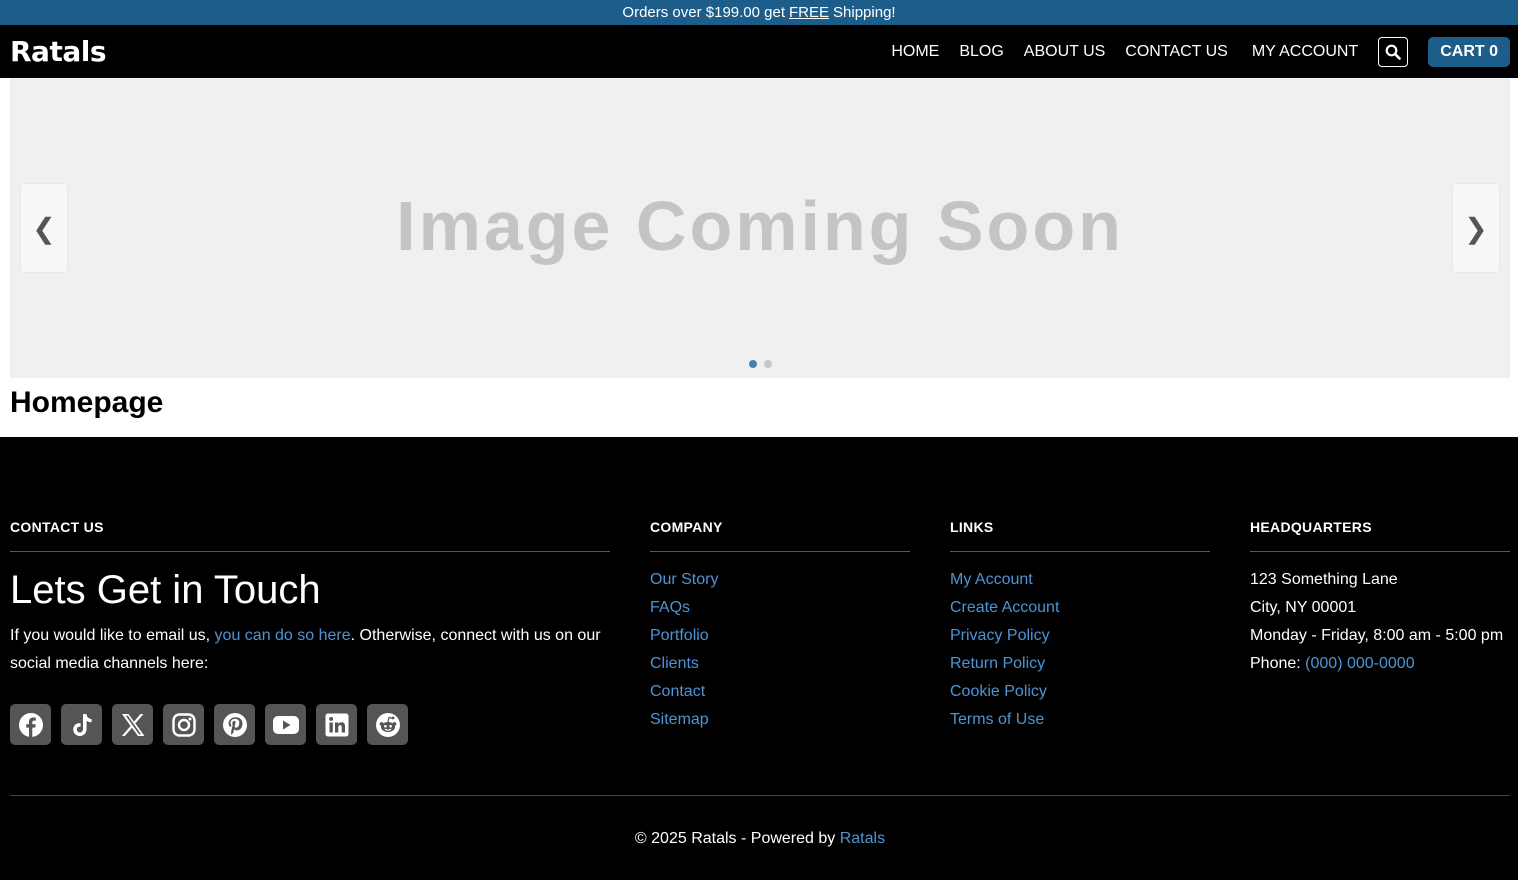 This screenshot has height=880, width=1518. Describe the element at coordinates (998, 691) in the screenshot. I see `link-cookie-policy: Cookie Policy` at that location.